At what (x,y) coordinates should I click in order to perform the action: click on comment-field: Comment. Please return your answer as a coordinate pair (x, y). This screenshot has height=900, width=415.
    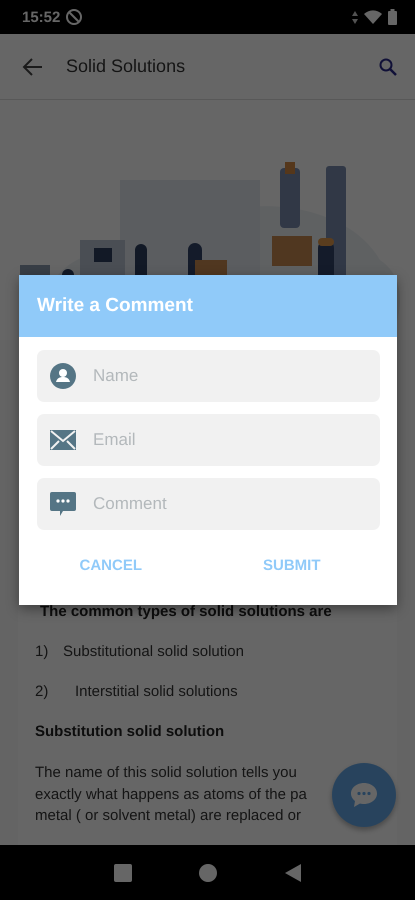
    Looking at the image, I should click on (208, 504).